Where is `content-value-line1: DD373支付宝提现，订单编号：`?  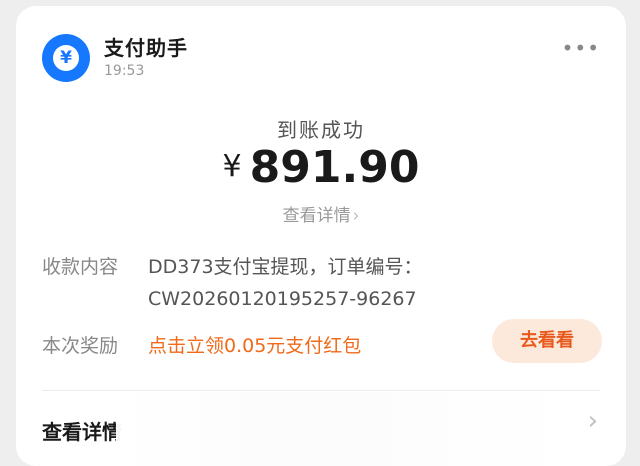 content-value-line1: DD373支付宝提现，订单编号： is located at coordinates (285, 267).